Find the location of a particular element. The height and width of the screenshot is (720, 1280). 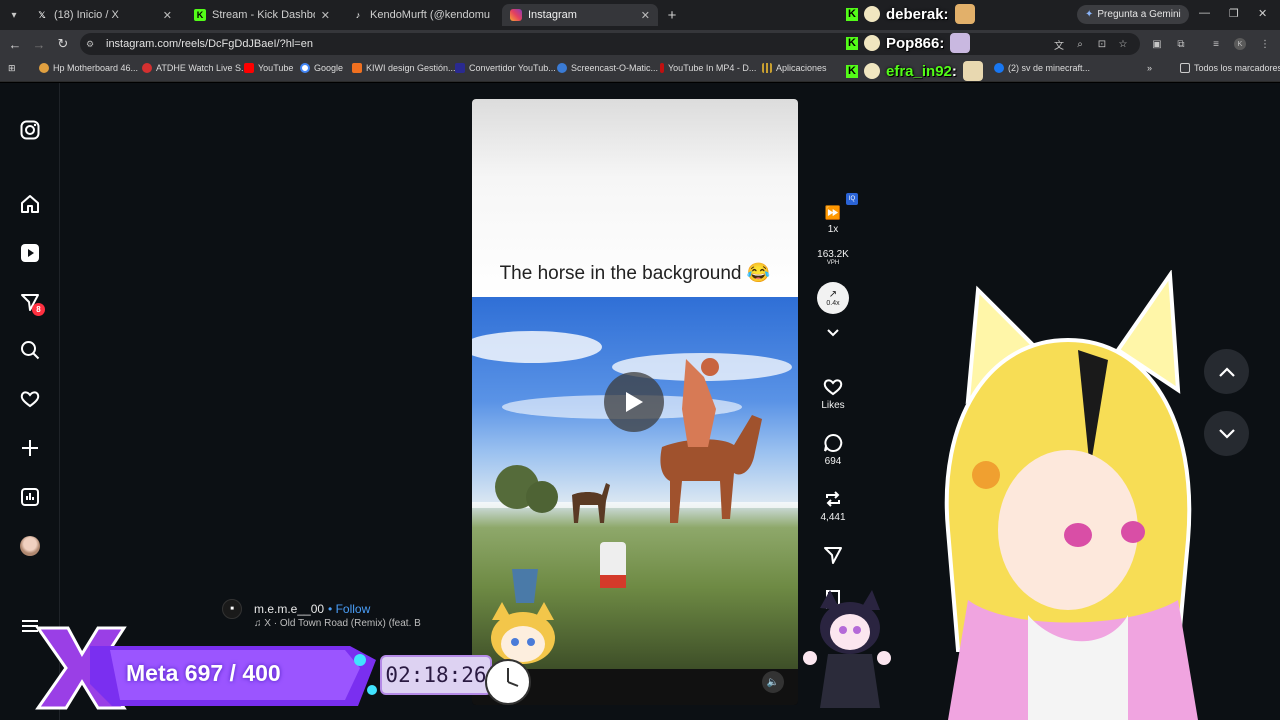

tab-list-button: ▾ is located at coordinates (14, 15).